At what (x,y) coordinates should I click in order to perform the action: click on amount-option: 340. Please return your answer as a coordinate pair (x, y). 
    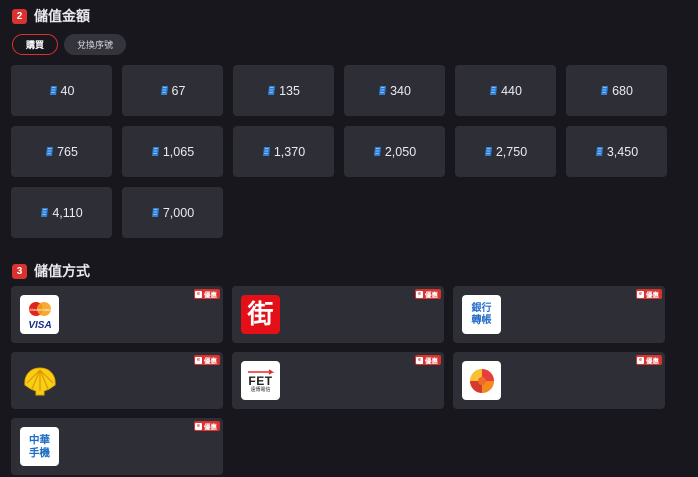
    Looking at the image, I should click on (394, 90).